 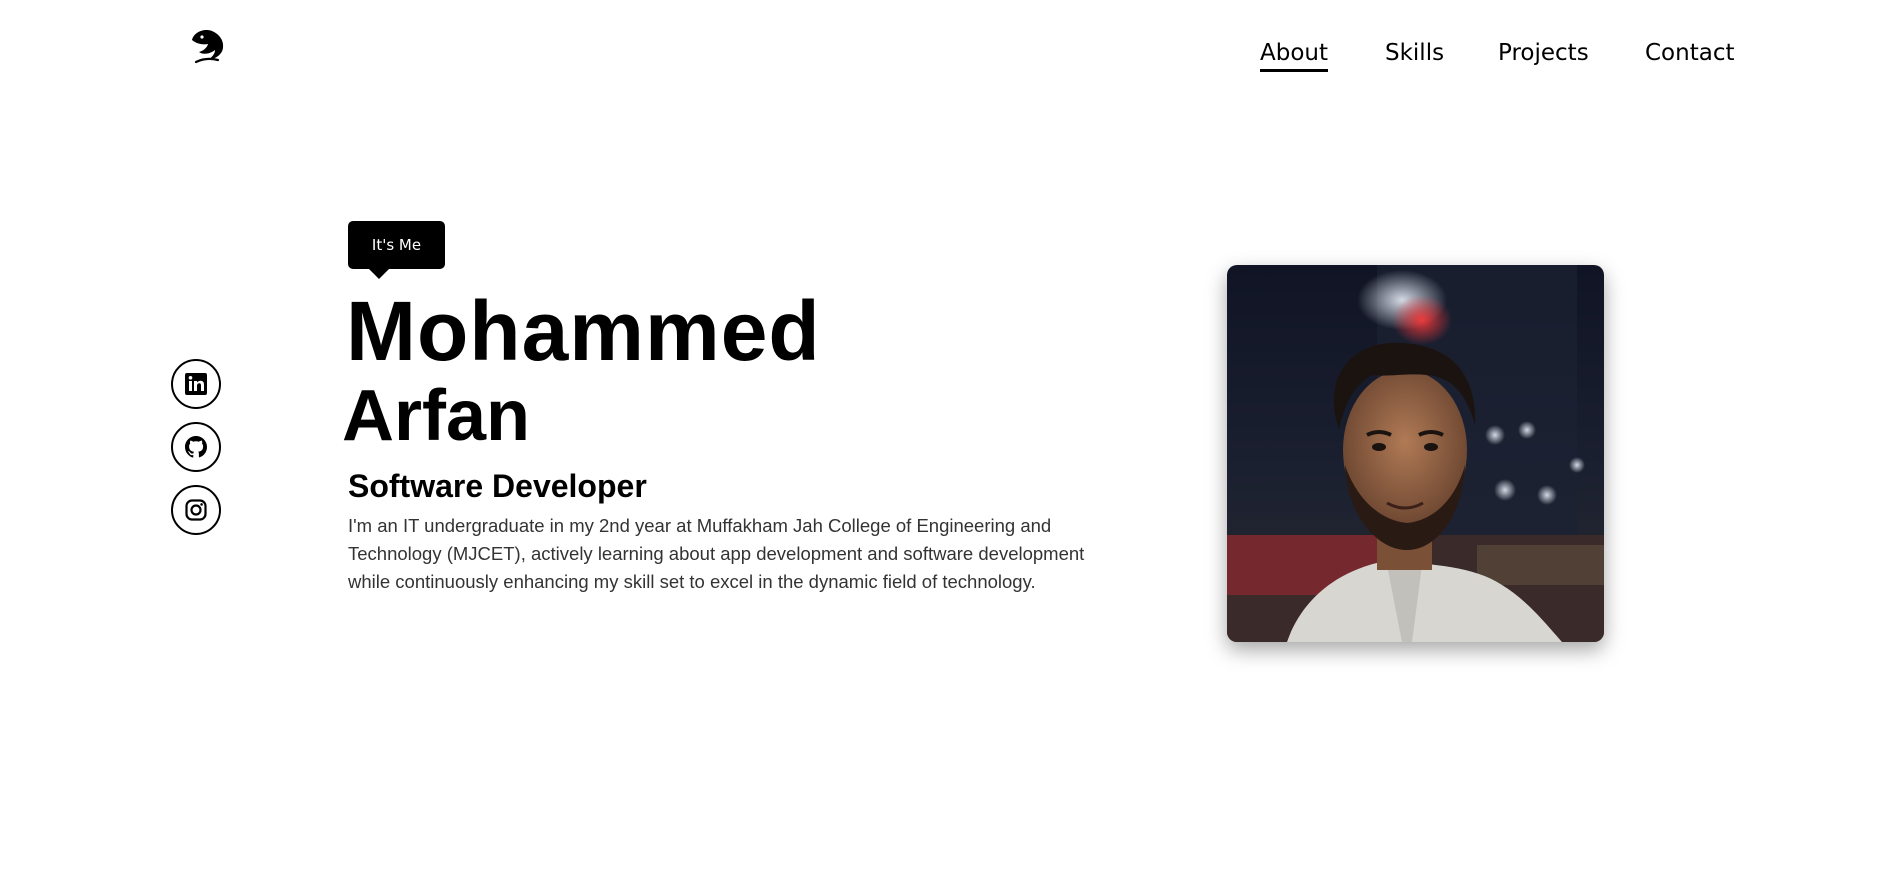 I want to click on github-link, so click(x=196, y=447).